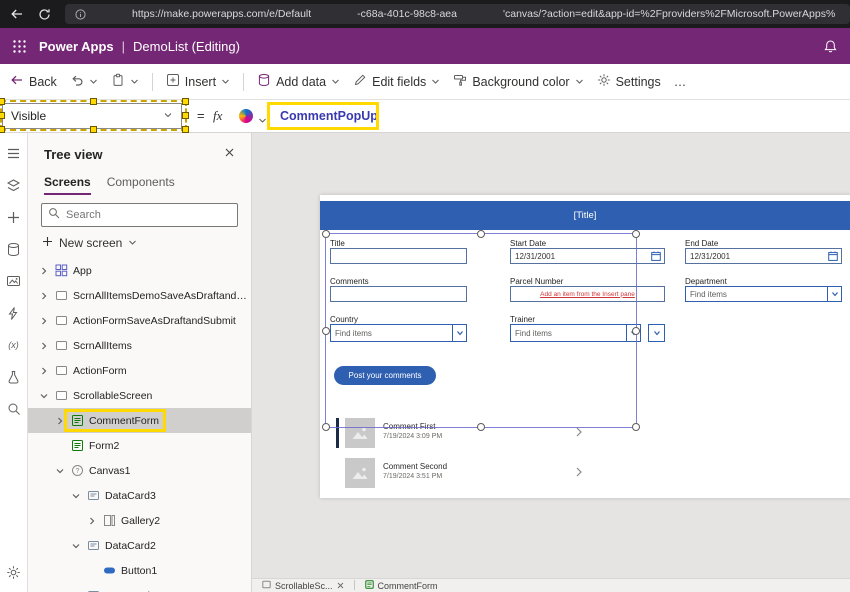  I want to click on formula-input-text: CommentPopUp, so click(329, 116).